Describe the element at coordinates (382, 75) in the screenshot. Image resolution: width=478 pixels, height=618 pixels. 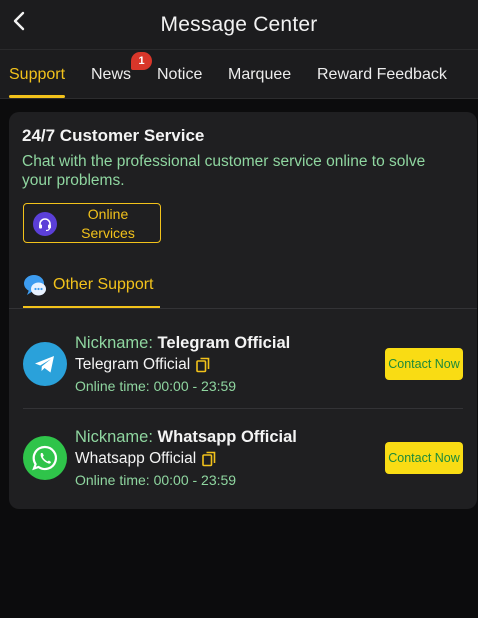
I see `tab-reward-feedback: Reward Feedback` at that location.